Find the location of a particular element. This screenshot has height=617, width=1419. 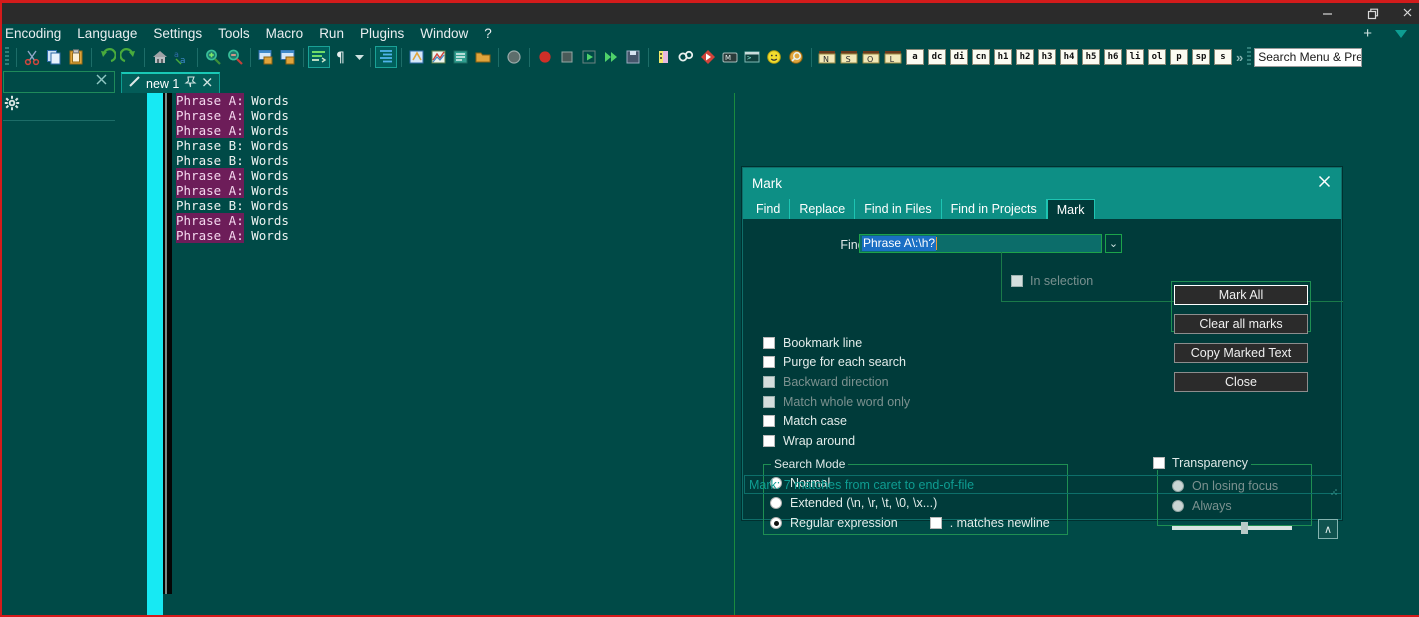

toolbar-tag-button-s: s is located at coordinates (1223, 57).